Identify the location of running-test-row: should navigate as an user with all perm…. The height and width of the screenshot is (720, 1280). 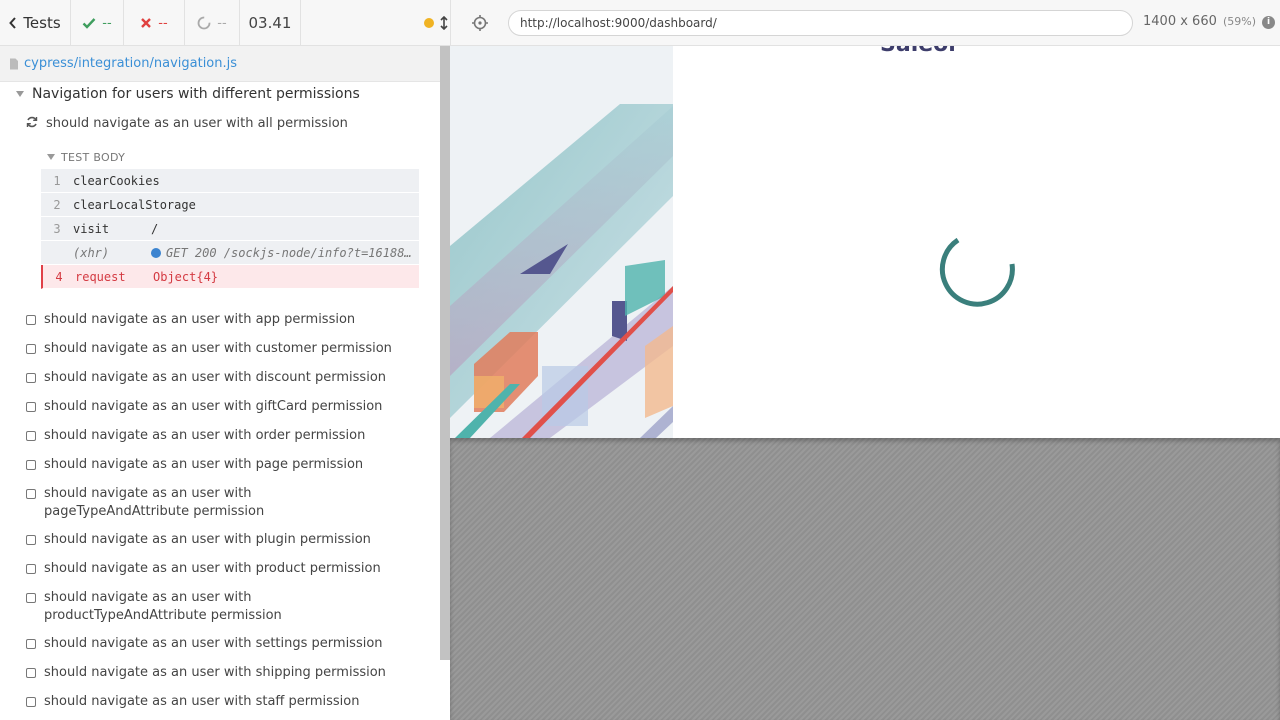
(226, 124).